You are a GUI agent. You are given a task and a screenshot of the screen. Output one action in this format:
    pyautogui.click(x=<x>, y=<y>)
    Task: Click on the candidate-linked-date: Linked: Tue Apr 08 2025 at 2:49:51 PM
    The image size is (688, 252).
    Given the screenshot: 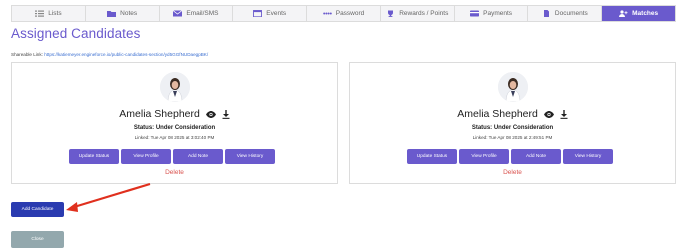 What is the action you would take?
    pyautogui.click(x=512, y=137)
    